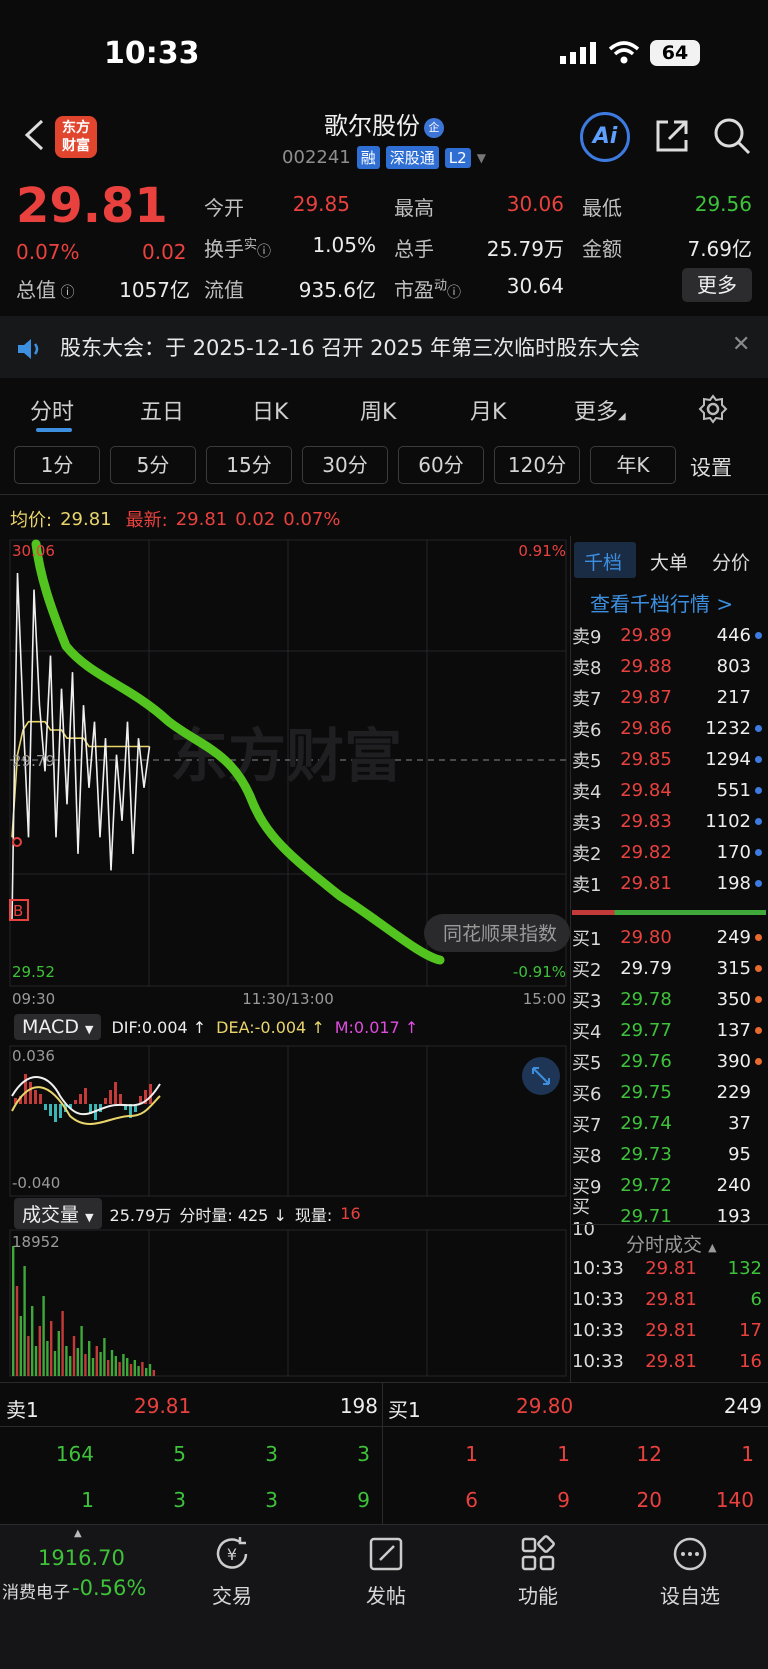 Image resolution: width=768 pixels, height=1669 pixels. What do you see at coordinates (538, 1571) in the screenshot?
I see `nav-functions: 功能` at bounding box center [538, 1571].